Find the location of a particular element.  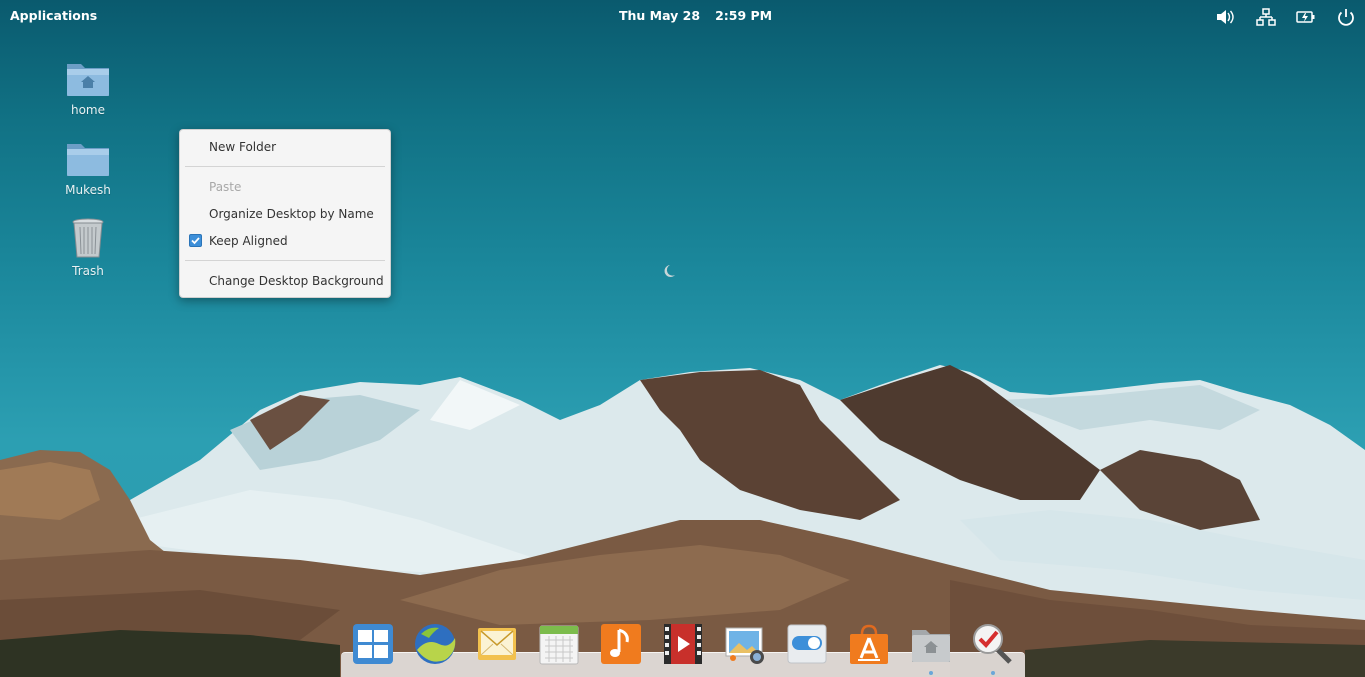

dock-appcenter is located at coordinates (869, 644).